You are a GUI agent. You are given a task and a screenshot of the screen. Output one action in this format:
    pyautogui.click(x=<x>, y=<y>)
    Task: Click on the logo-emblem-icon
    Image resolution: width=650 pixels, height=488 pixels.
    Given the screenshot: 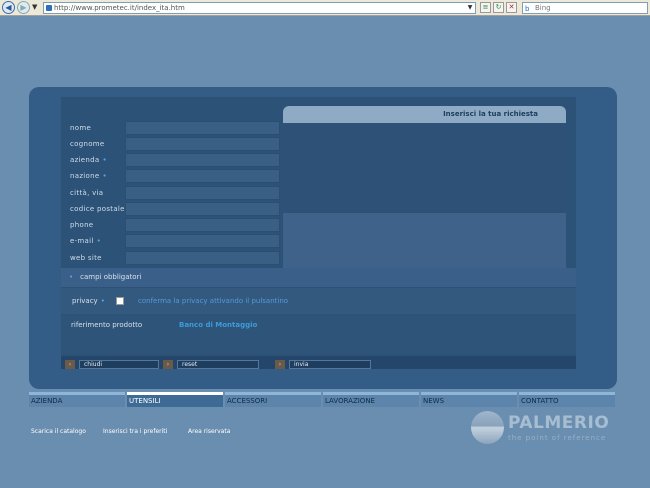 What is the action you would take?
    pyautogui.click(x=487, y=427)
    